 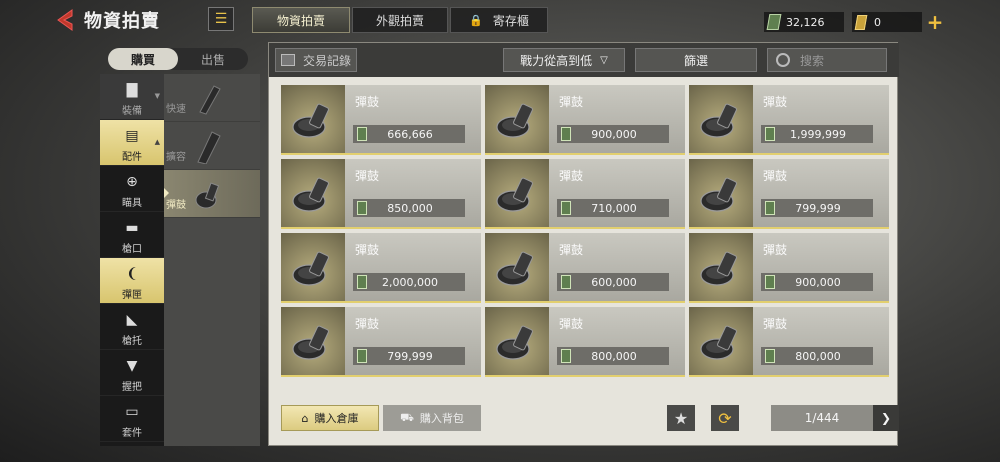 I want to click on refresh-button: ⟳, so click(x=725, y=418).